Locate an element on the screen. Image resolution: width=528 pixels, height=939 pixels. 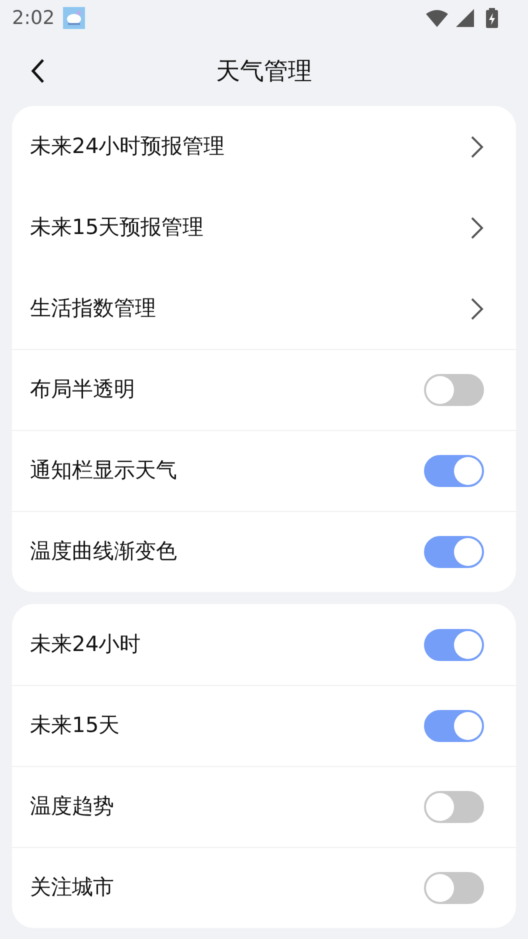
wifi-icon is located at coordinates (437, 18).